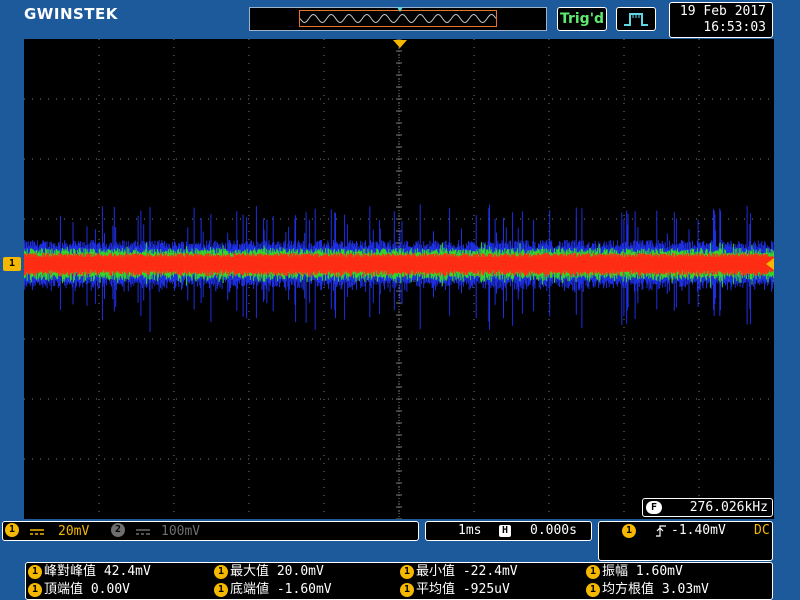 This screenshot has height=600, width=800. Describe the element at coordinates (698, 531) in the screenshot. I see `trigger-level: -1.40mV` at that location.